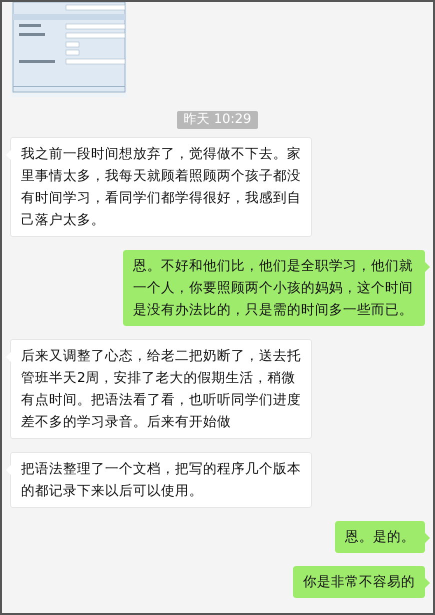 The height and width of the screenshot is (615, 435). What do you see at coordinates (161, 389) in the screenshot?
I see `message-text: 后来又调整了心态，给老二把奶断了，送去托管班半天2周，安排了老大的假期生活，稍微有点时间。把语法看了看，也听听同学们进度差不多的学习录音。后来有开始做` at bounding box center [161, 389].